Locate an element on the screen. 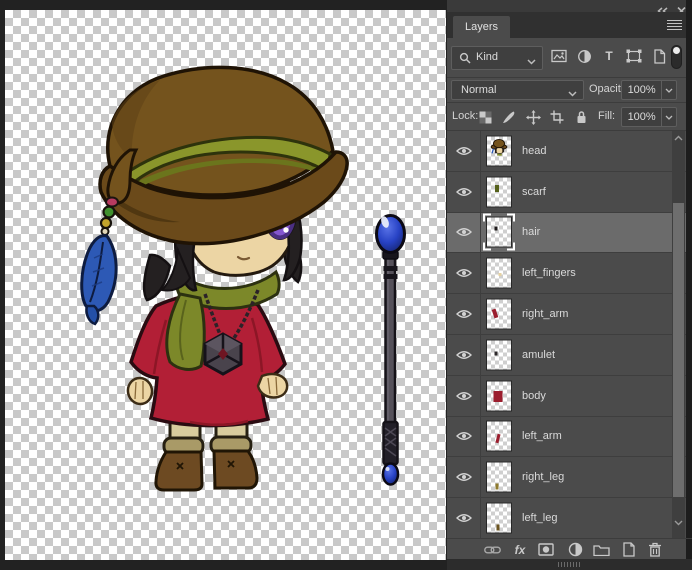 Image resolution: width=692 pixels, height=570 pixels. layer-name: hair is located at coordinates (531, 232).